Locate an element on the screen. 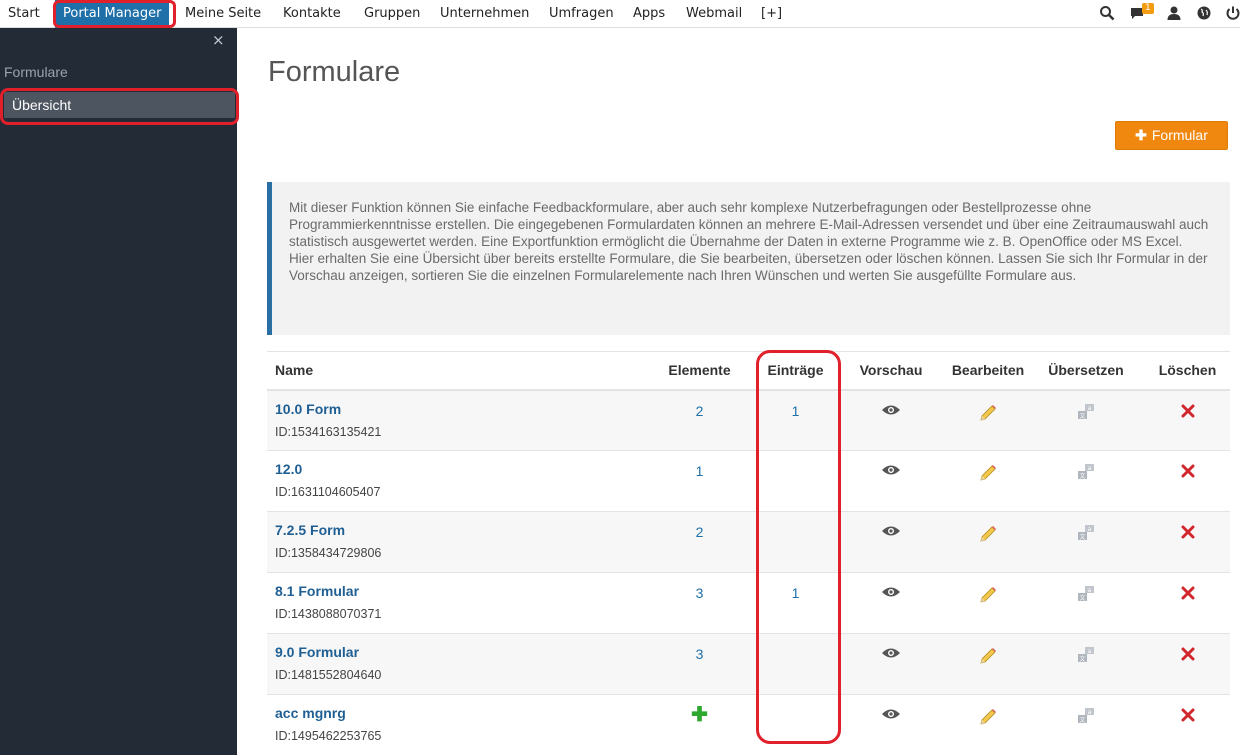 This screenshot has width=1240, height=755. nav-kontakte: Kontakte is located at coordinates (312, 14).